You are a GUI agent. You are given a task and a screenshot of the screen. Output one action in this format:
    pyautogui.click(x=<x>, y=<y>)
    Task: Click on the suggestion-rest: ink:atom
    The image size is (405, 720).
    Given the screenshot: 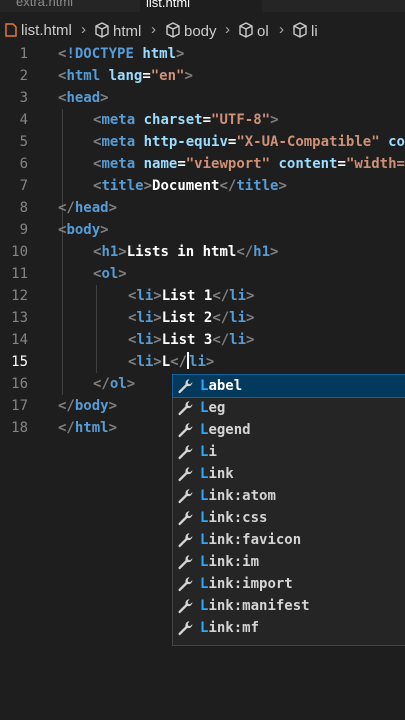 What is the action you would take?
    pyautogui.click(x=242, y=496)
    